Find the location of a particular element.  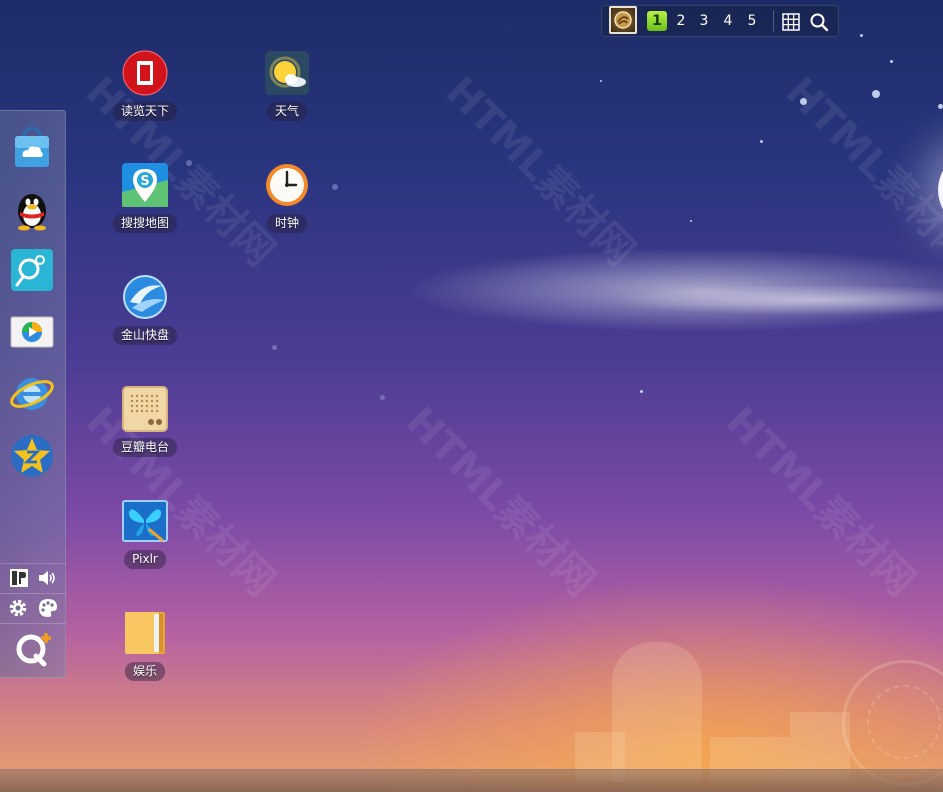

settings-icon is located at coordinates (18, 608).